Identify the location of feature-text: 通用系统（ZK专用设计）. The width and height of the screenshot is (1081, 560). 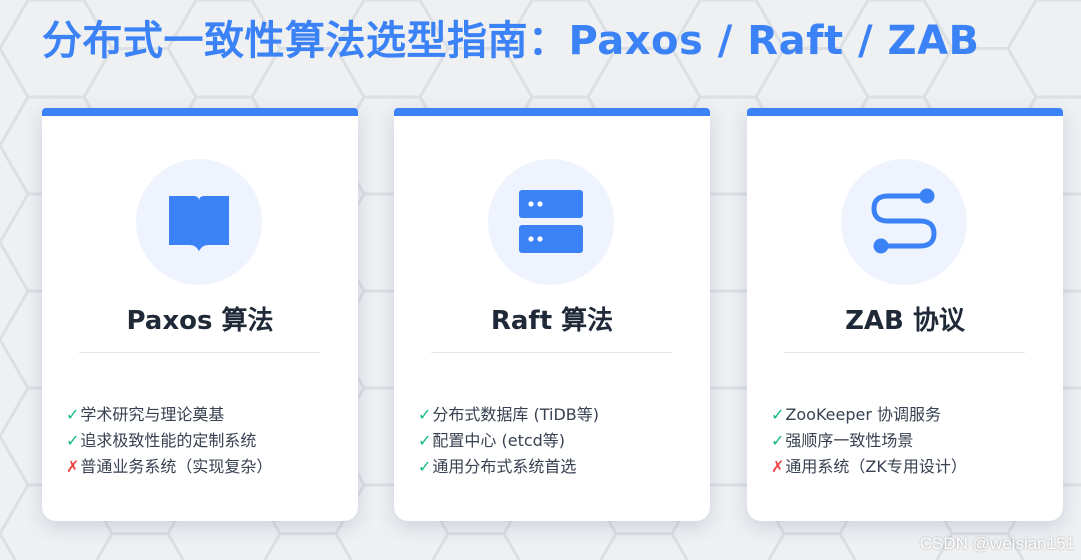
(876, 466).